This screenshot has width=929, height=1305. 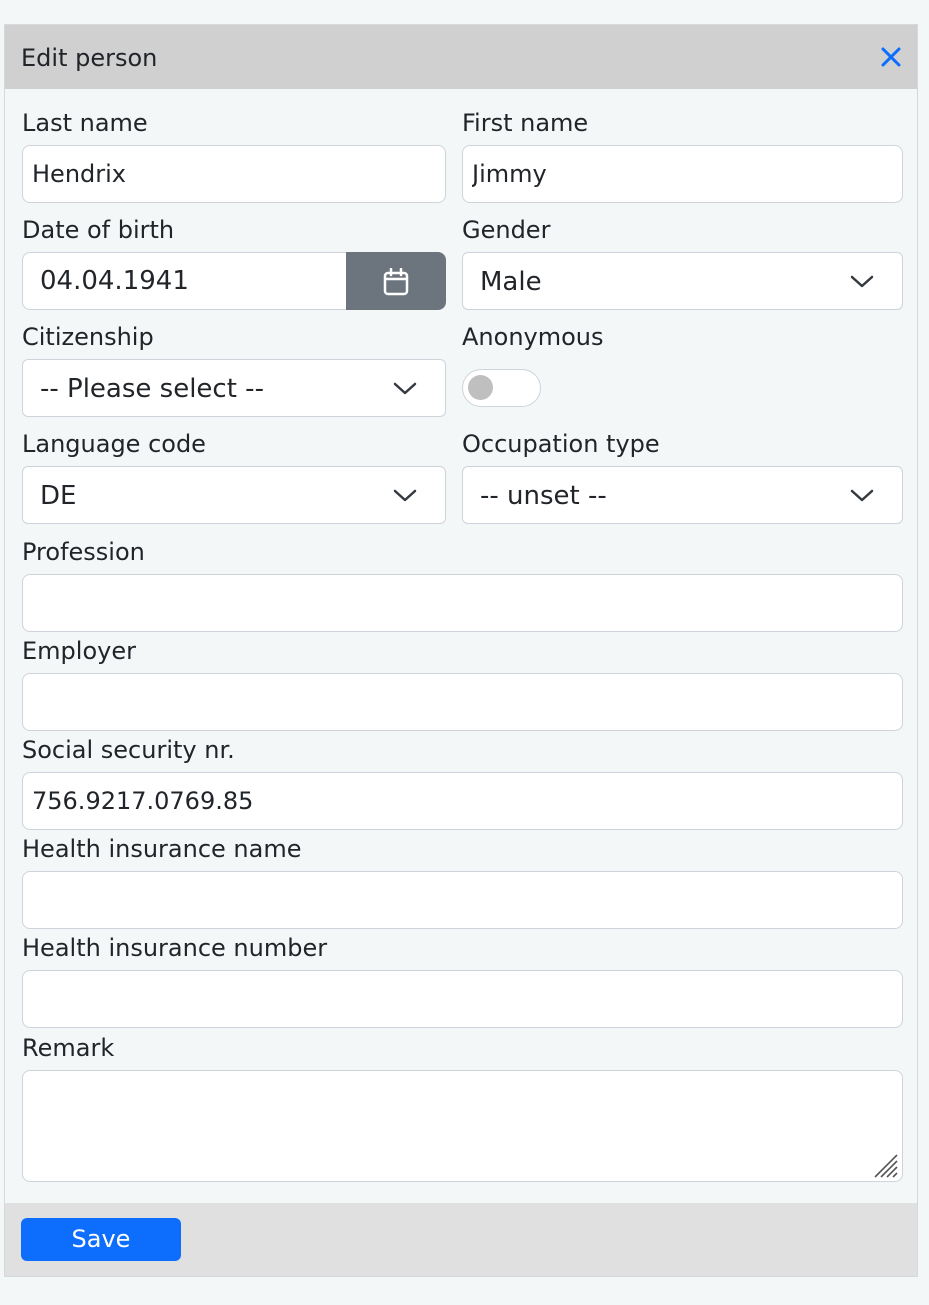 What do you see at coordinates (114, 444) in the screenshot?
I see `language-code-label: Language code` at bounding box center [114, 444].